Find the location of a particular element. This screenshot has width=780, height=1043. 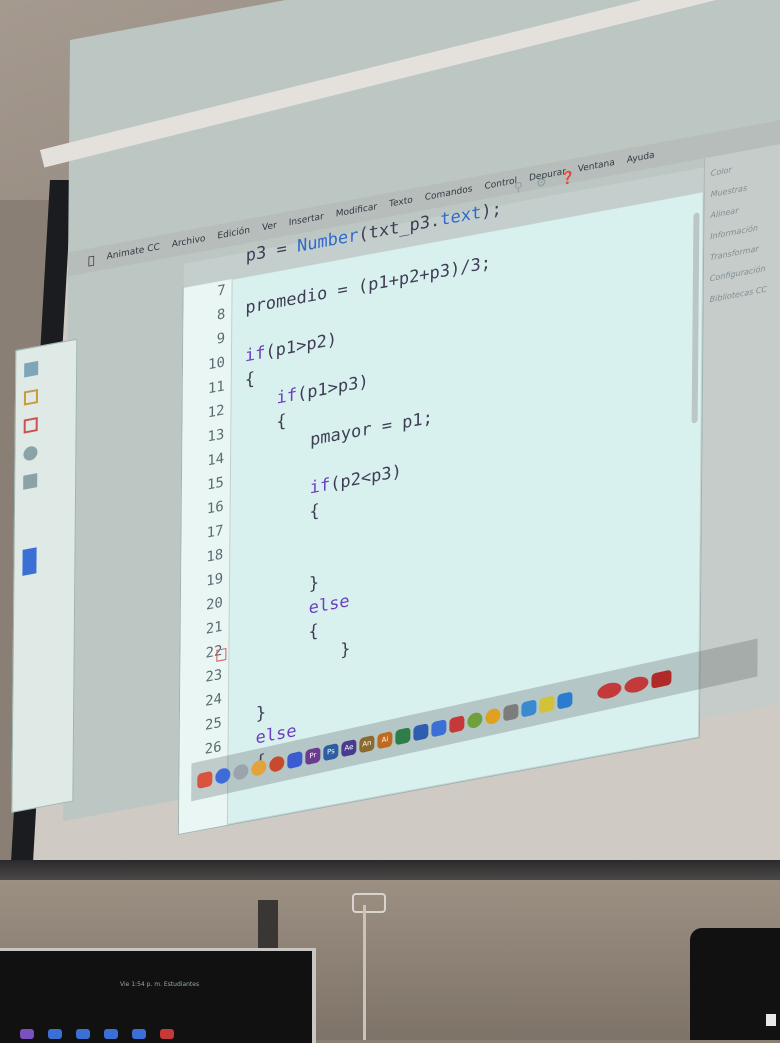

pen-tool-icon is located at coordinates (30, 481).